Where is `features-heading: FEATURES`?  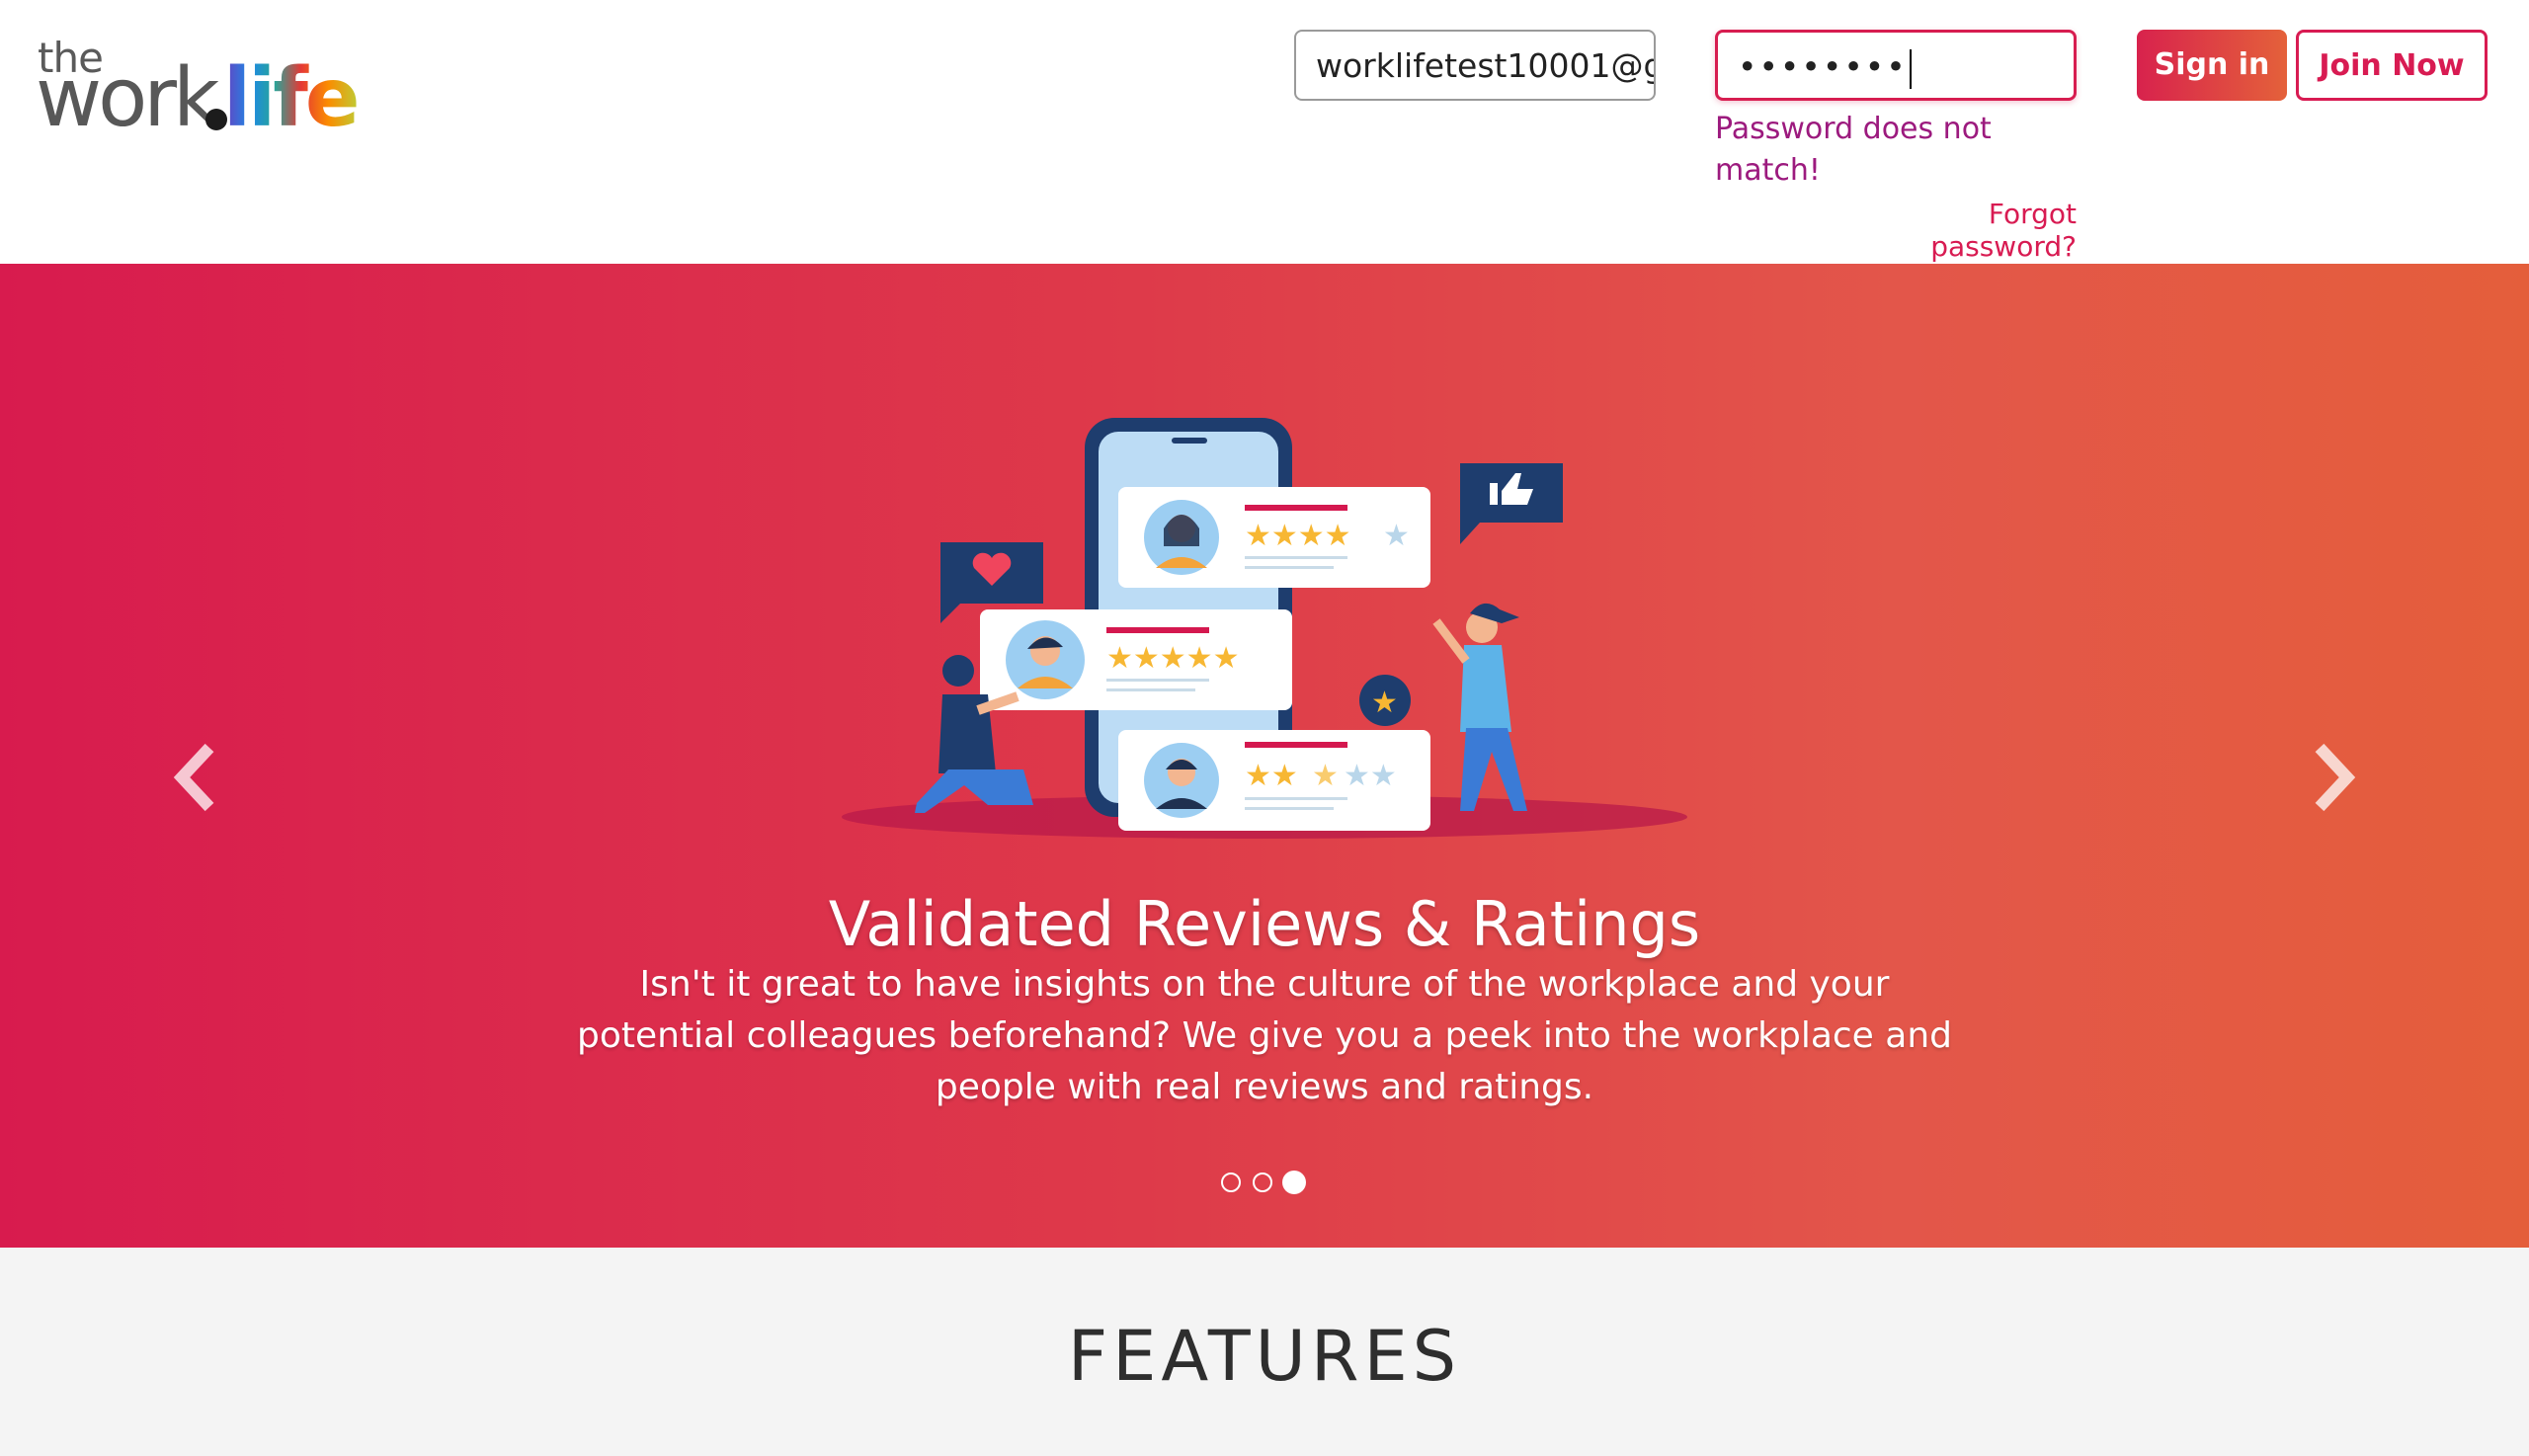 features-heading: FEATURES is located at coordinates (1264, 1356).